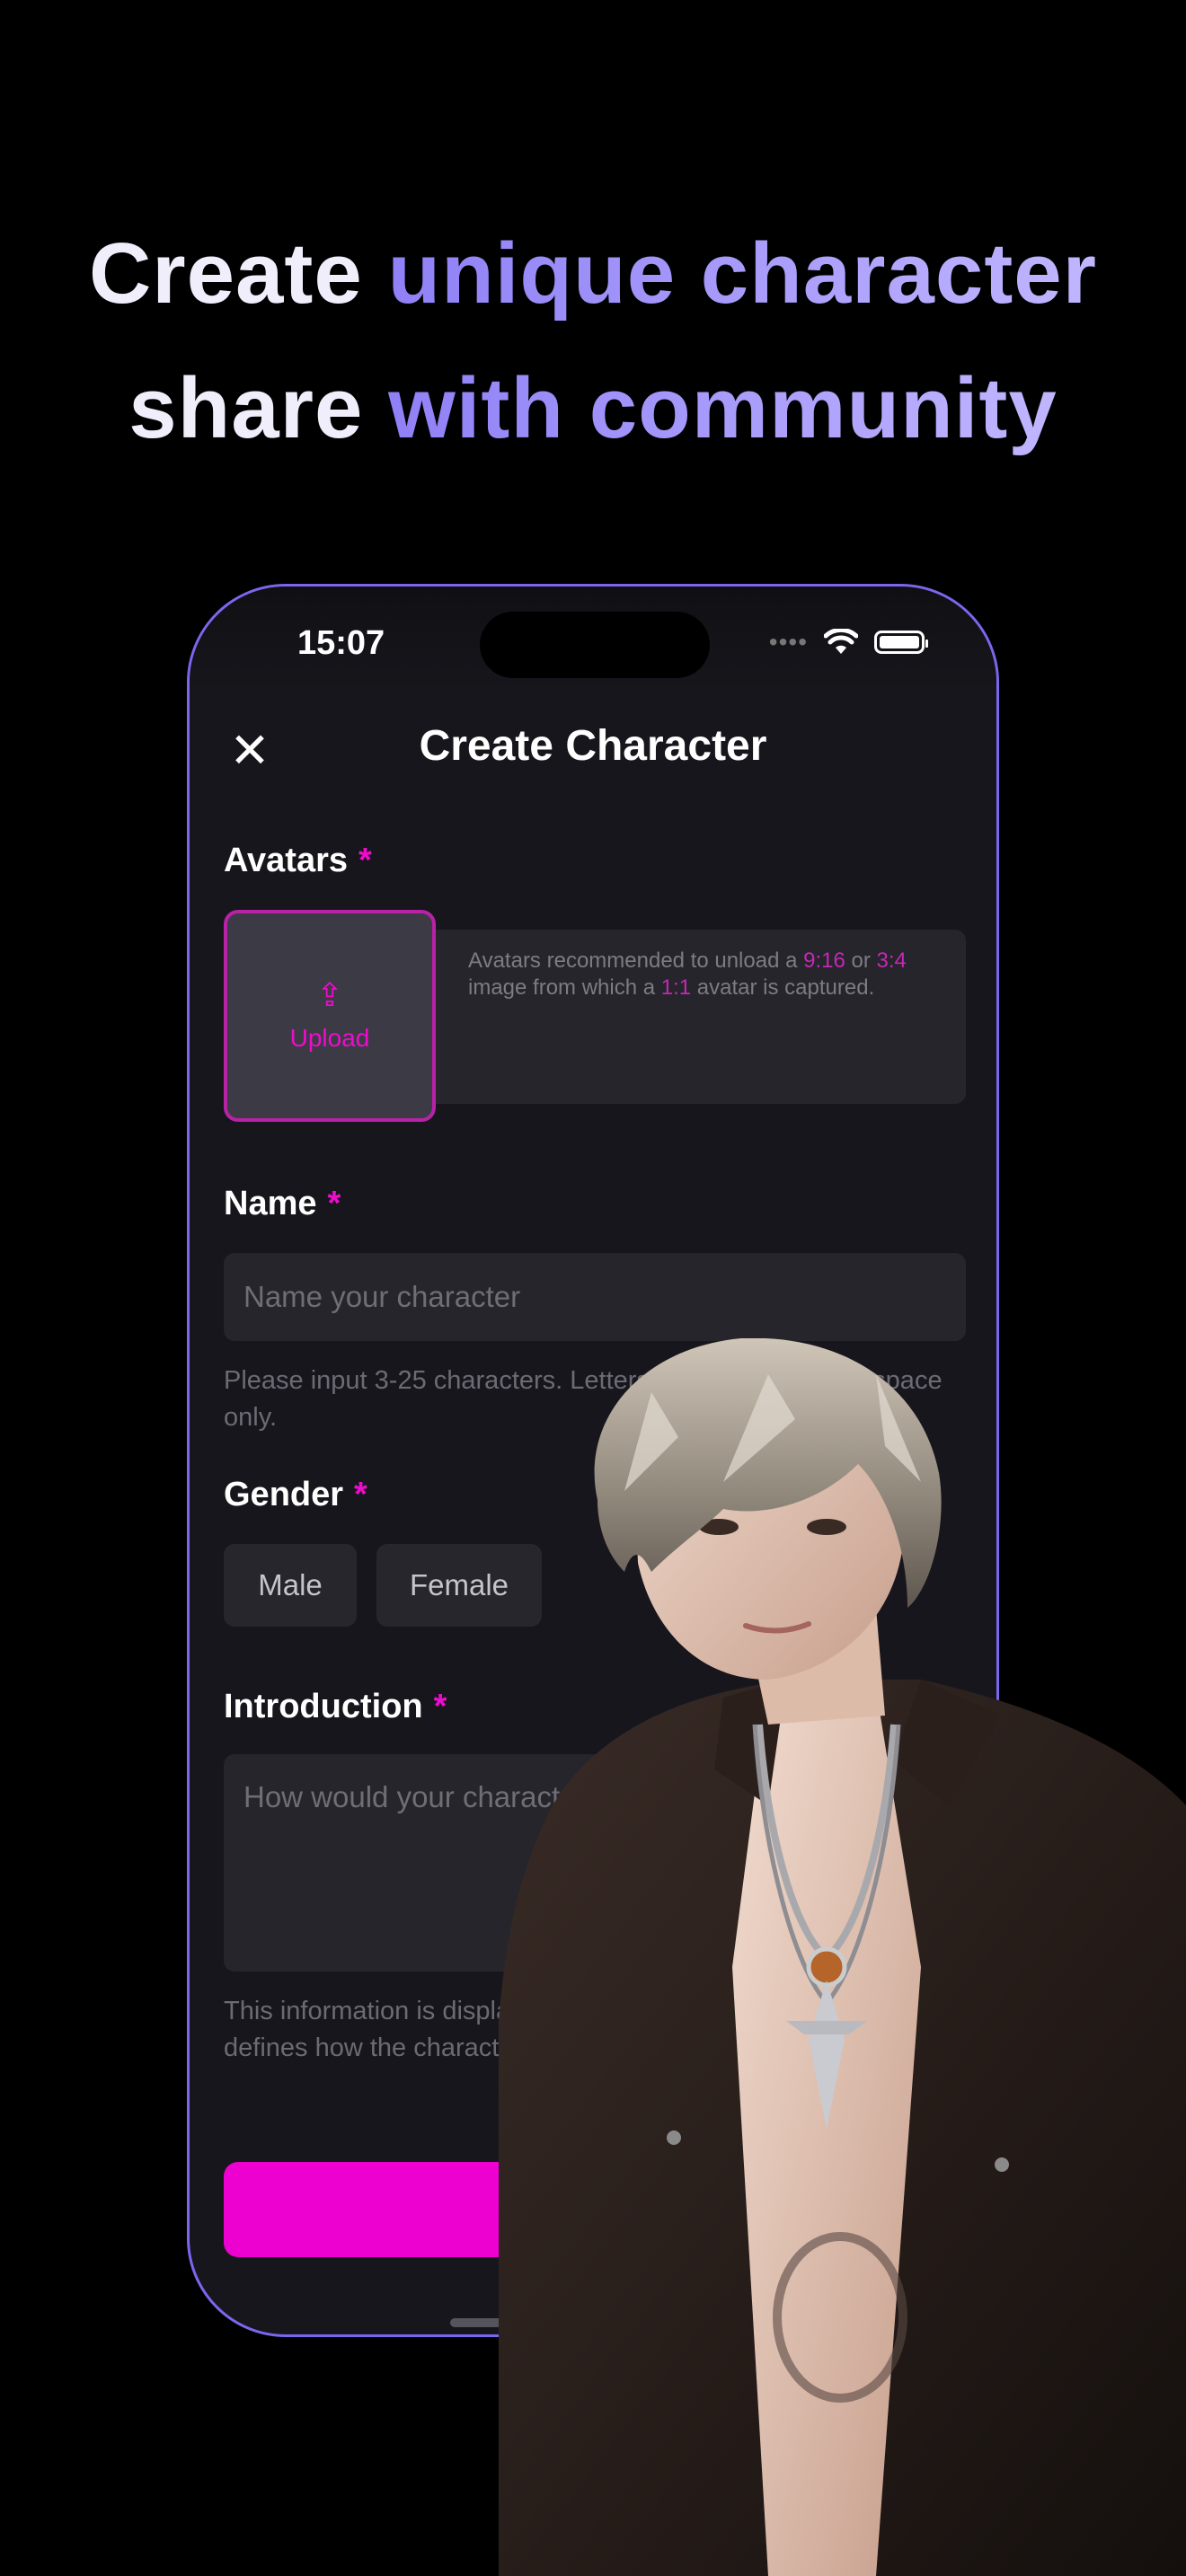 This screenshot has width=1186, height=2576. I want to click on battery-icon, so click(901, 642).